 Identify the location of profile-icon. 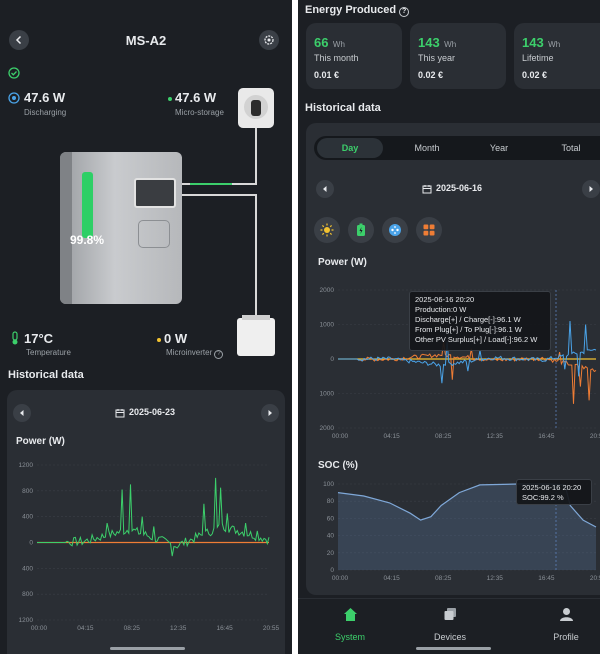
(566, 614).